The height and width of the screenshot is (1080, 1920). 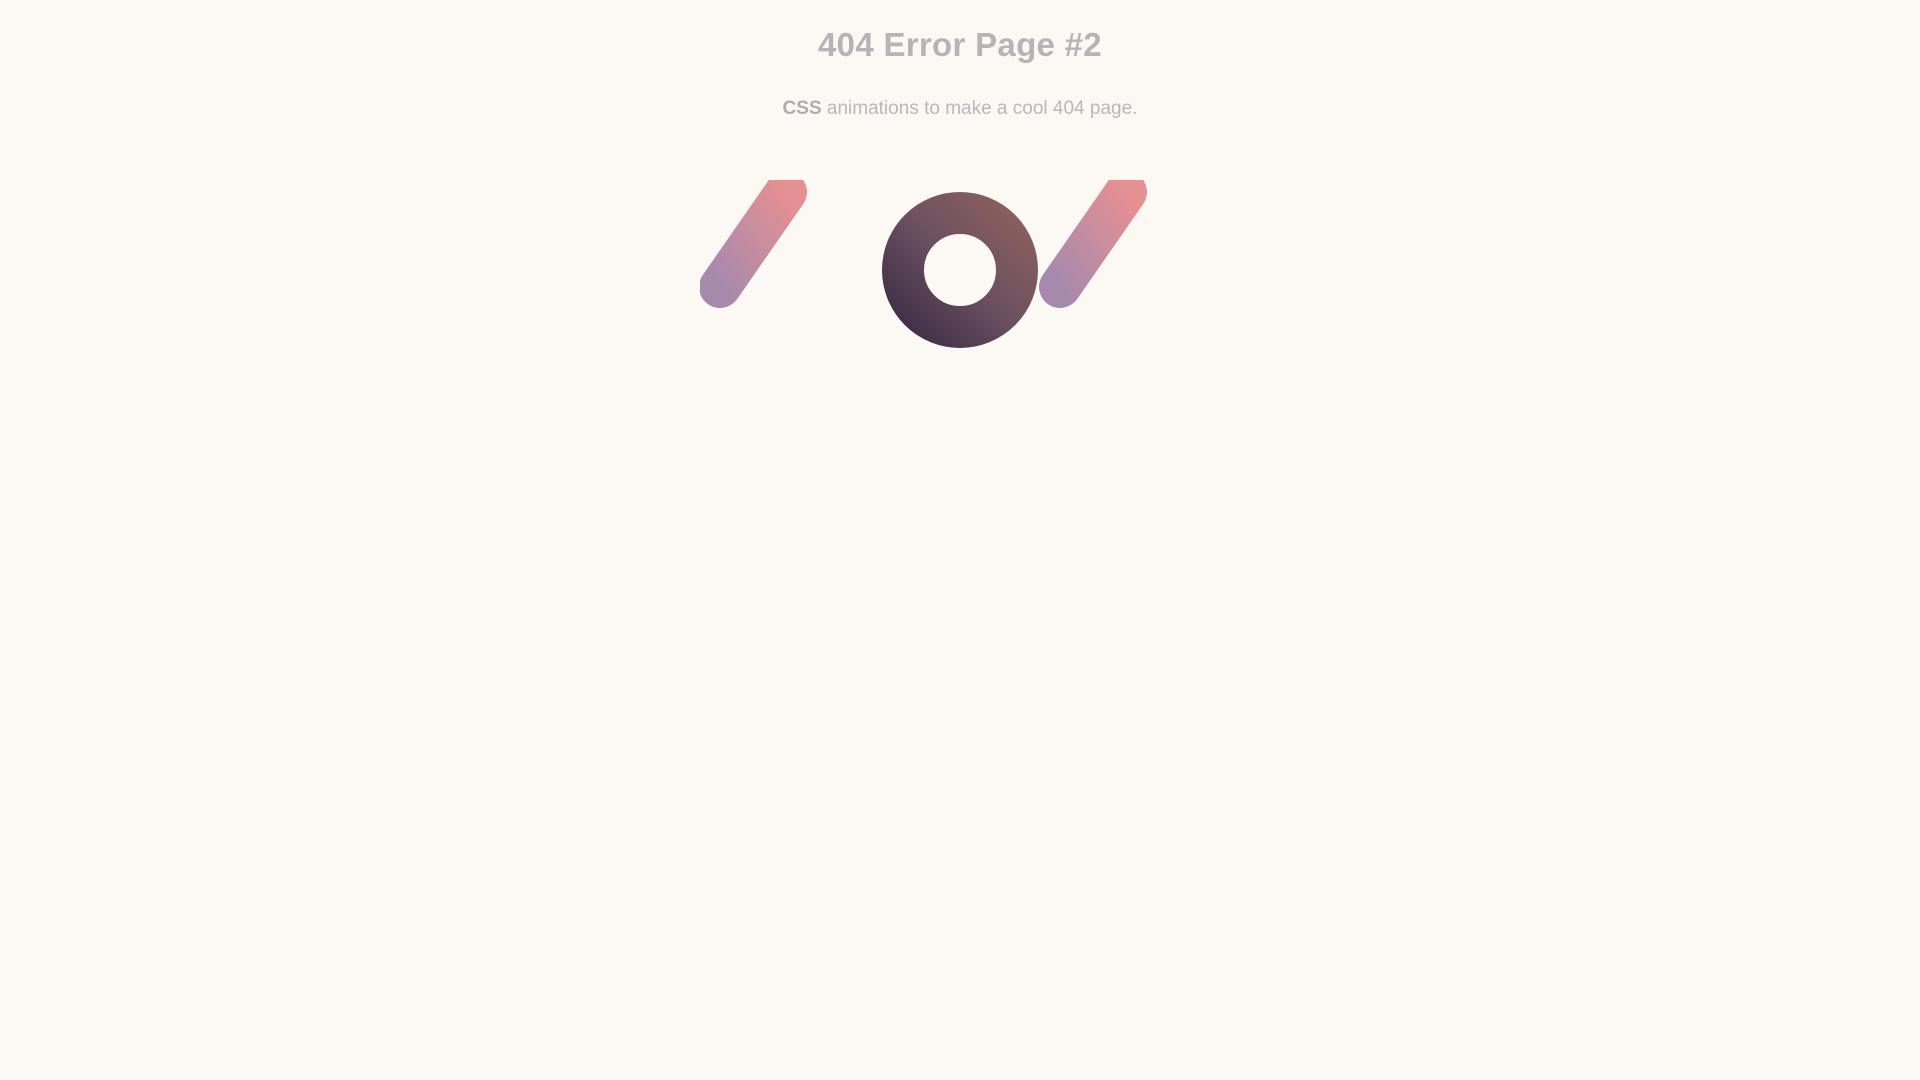 I want to click on digit-zero, so click(x=960, y=270).